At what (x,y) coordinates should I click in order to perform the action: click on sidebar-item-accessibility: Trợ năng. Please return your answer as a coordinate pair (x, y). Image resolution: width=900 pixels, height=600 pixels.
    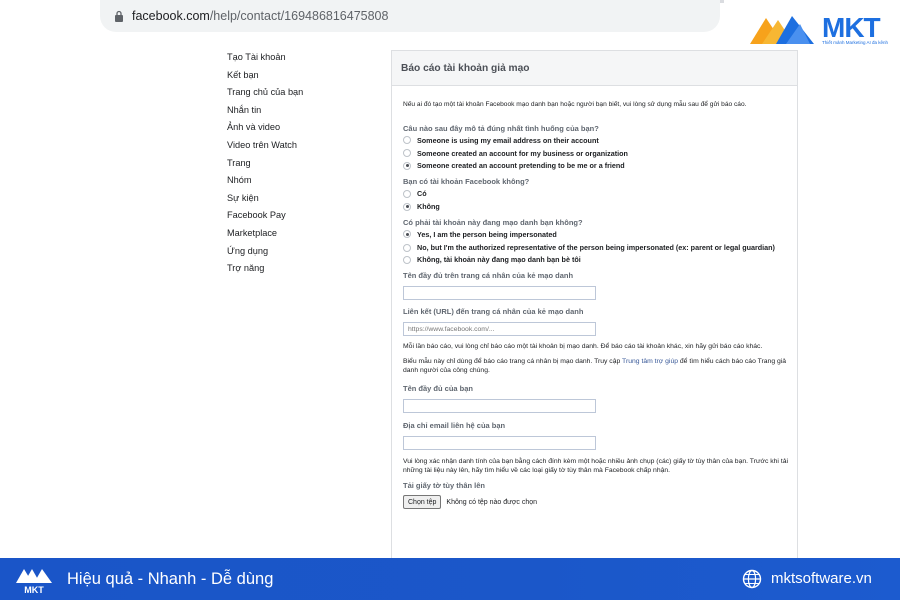
    Looking at the image, I should click on (302, 269).